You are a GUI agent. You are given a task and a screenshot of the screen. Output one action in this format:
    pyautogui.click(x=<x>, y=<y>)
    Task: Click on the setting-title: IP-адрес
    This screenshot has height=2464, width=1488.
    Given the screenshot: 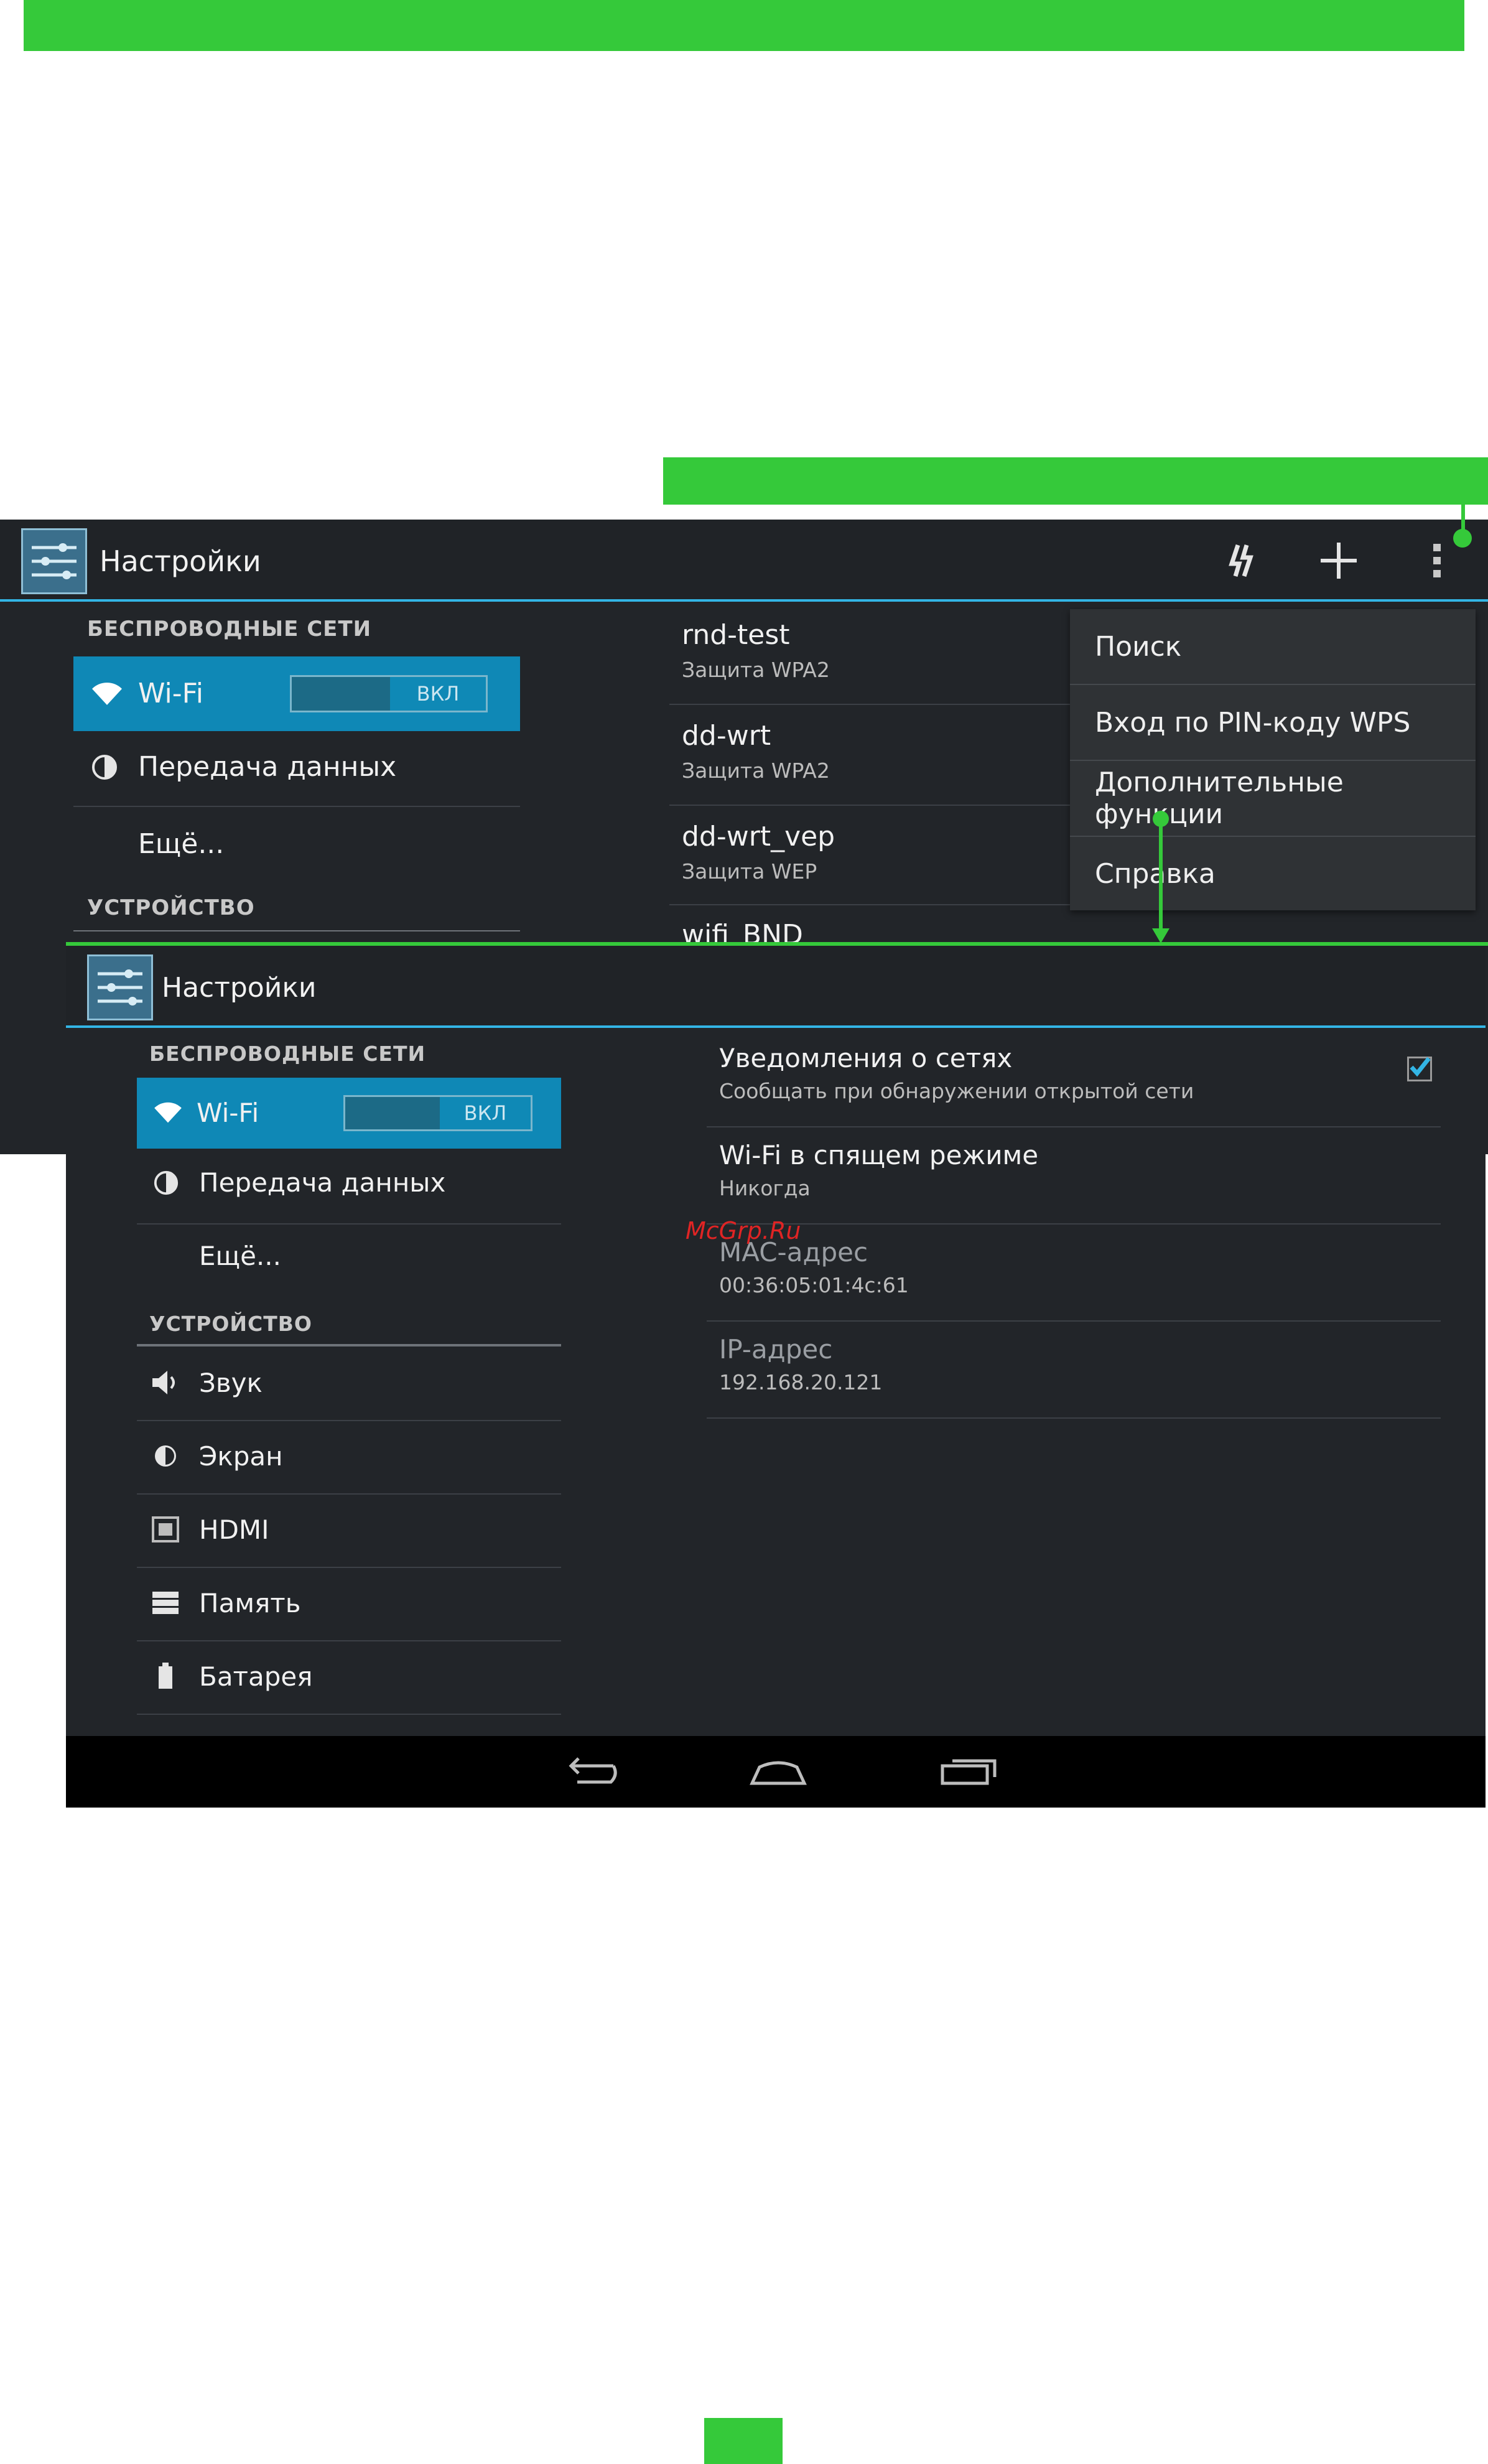 What is the action you would take?
    pyautogui.click(x=776, y=1349)
    